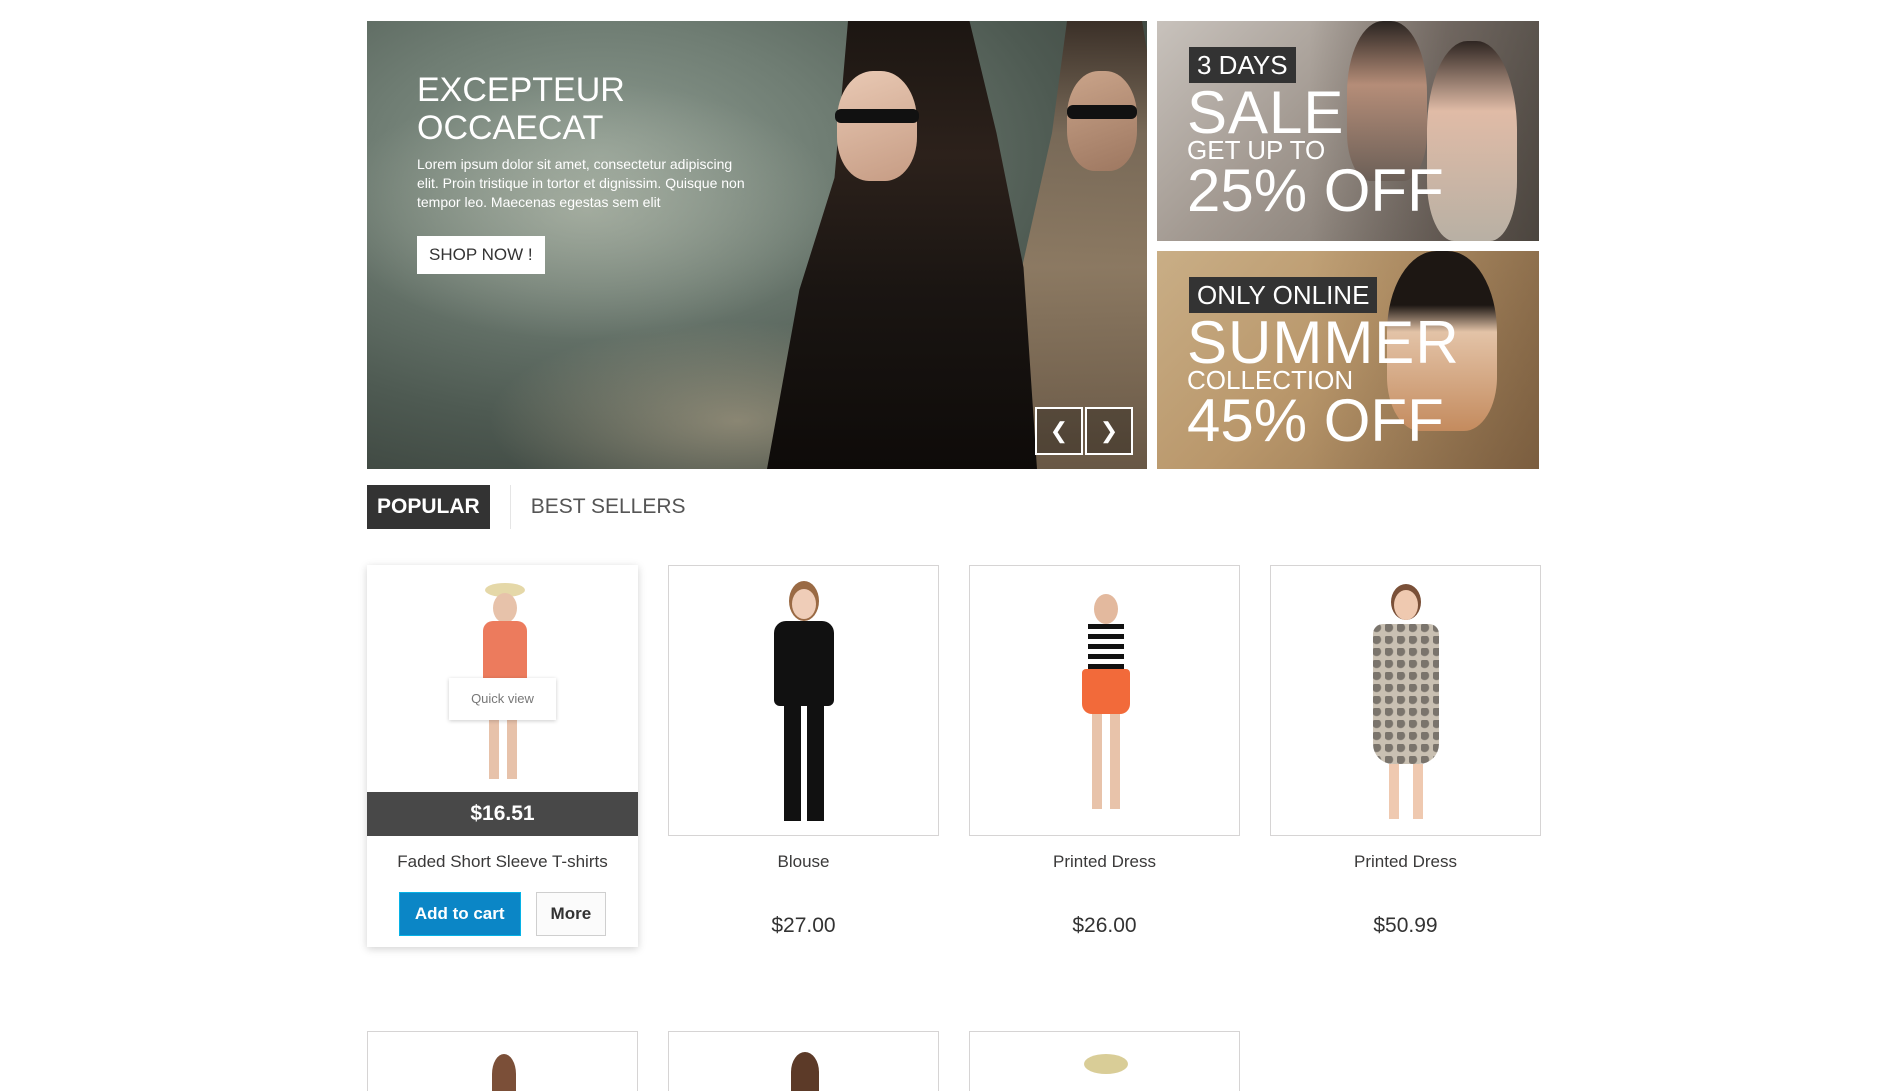 This screenshot has width=1903, height=1091. Describe the element at coordinates (502, 814) in the screenshot. I see `product-price: $16.51` at that location.